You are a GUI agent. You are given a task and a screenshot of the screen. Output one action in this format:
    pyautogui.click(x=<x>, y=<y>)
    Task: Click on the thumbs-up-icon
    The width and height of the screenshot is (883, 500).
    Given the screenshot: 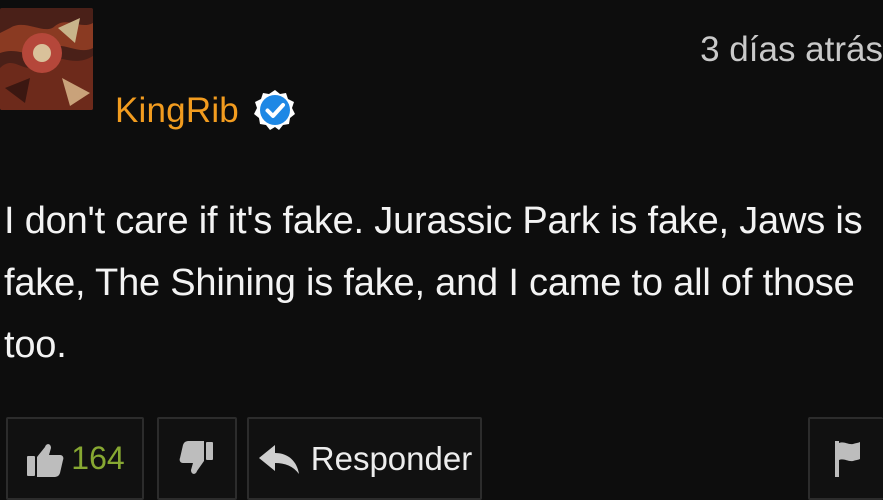 What is the action you would take?
    pyautogui.click(x=45, y=459)
    